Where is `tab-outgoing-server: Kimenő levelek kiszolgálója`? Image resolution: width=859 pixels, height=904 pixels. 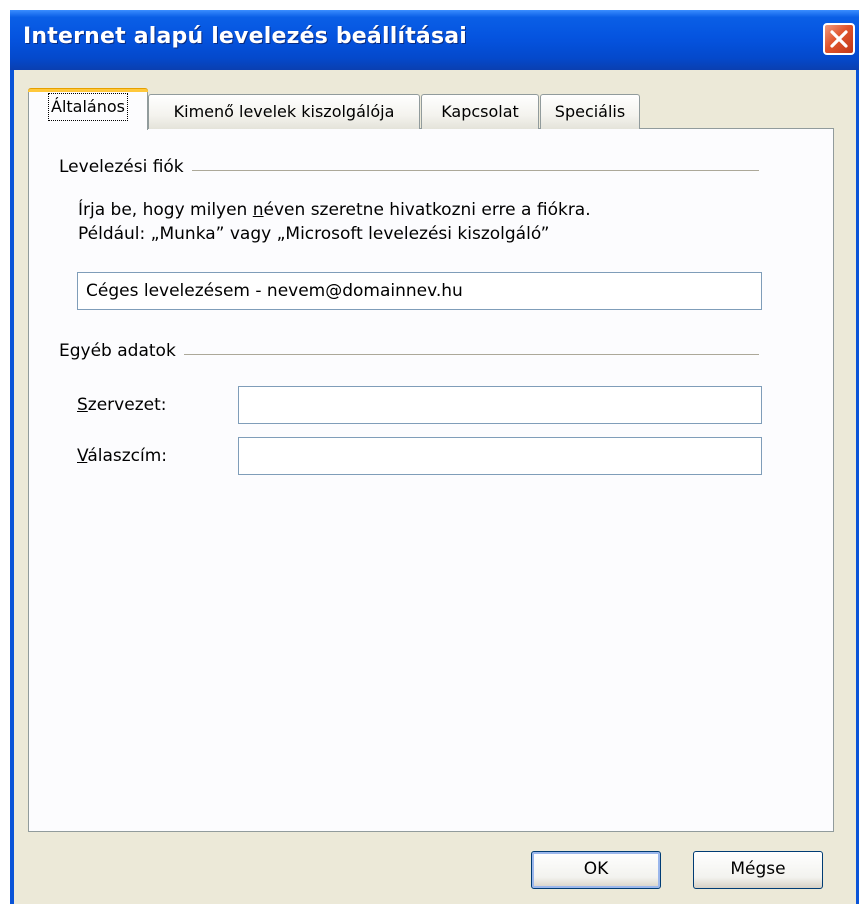
tab-outgoing-server: Kimenő levelek kiszolgálója is located at coordinates (284, 111).